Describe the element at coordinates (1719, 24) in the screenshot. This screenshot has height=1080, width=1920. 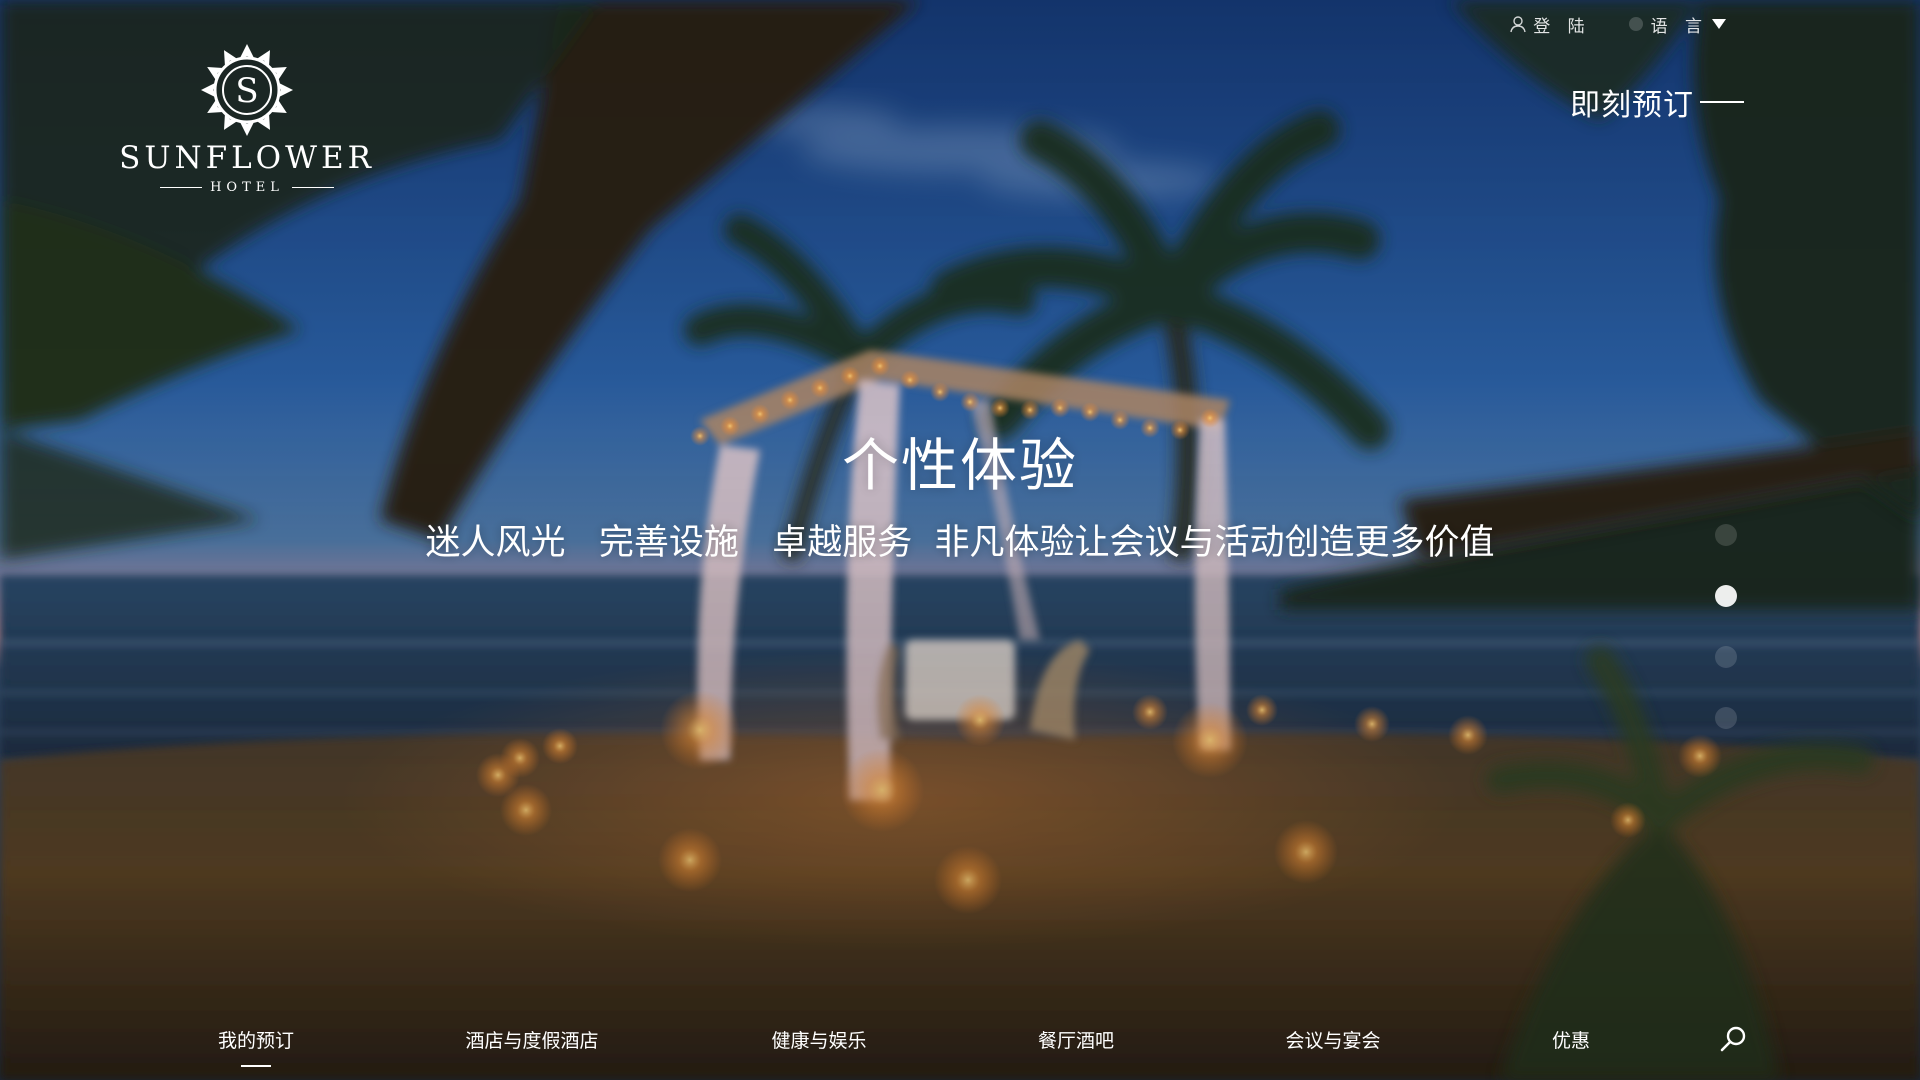
I see `caret-down-icon` at that location.